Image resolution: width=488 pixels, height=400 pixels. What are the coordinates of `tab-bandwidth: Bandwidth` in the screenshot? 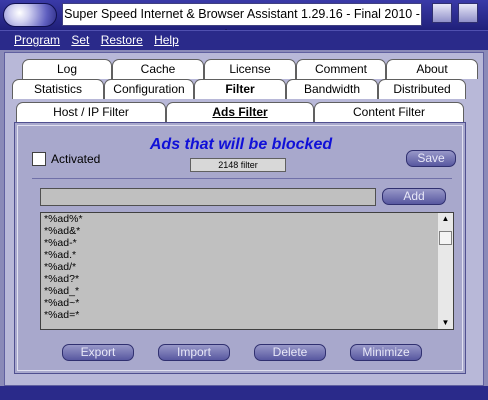 It's located at (332, 89).